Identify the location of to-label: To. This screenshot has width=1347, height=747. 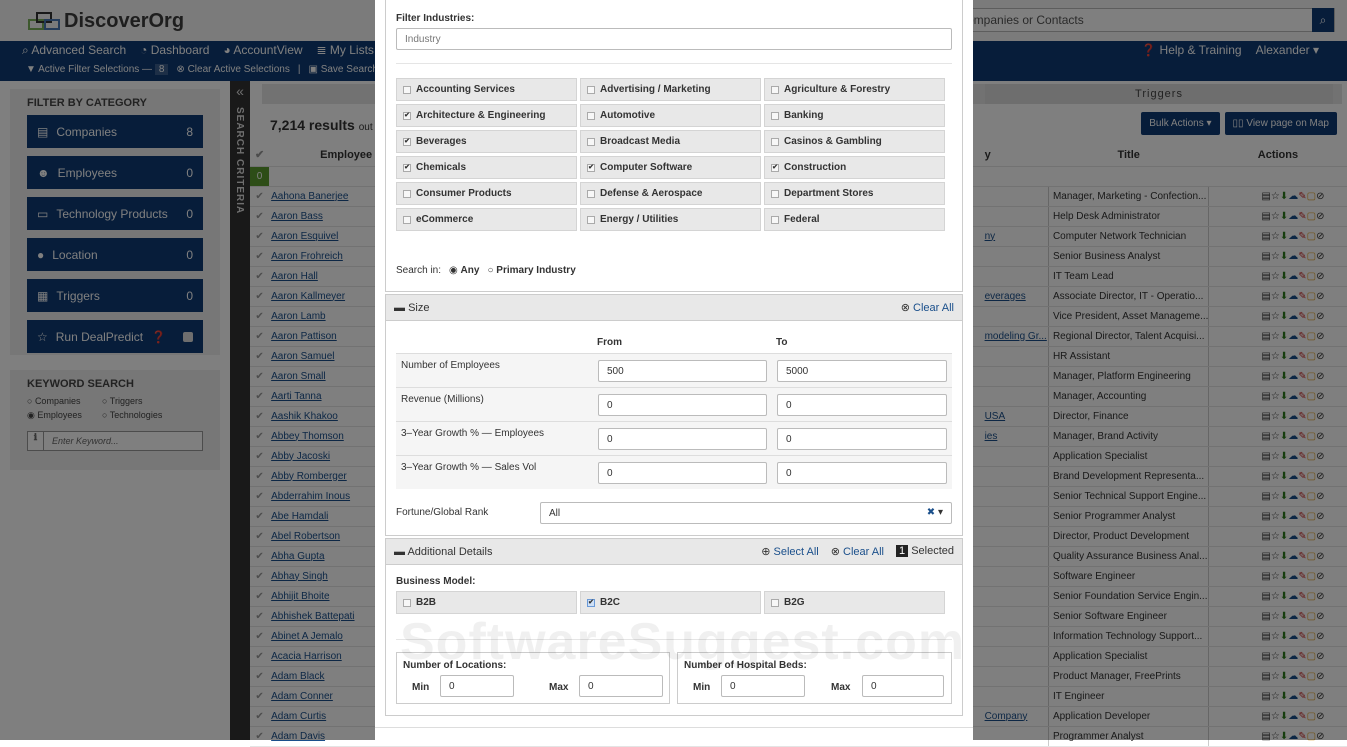
(782, 342).